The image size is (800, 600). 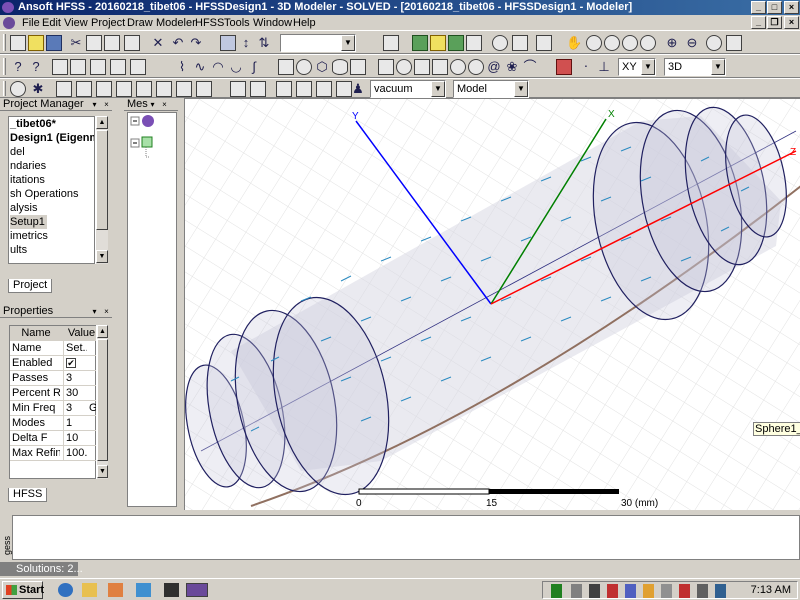 What do you see at coordinates (38, 89) in the screenshot?
I see `sweep-icon: ✱` at bounding box center [38, 89].